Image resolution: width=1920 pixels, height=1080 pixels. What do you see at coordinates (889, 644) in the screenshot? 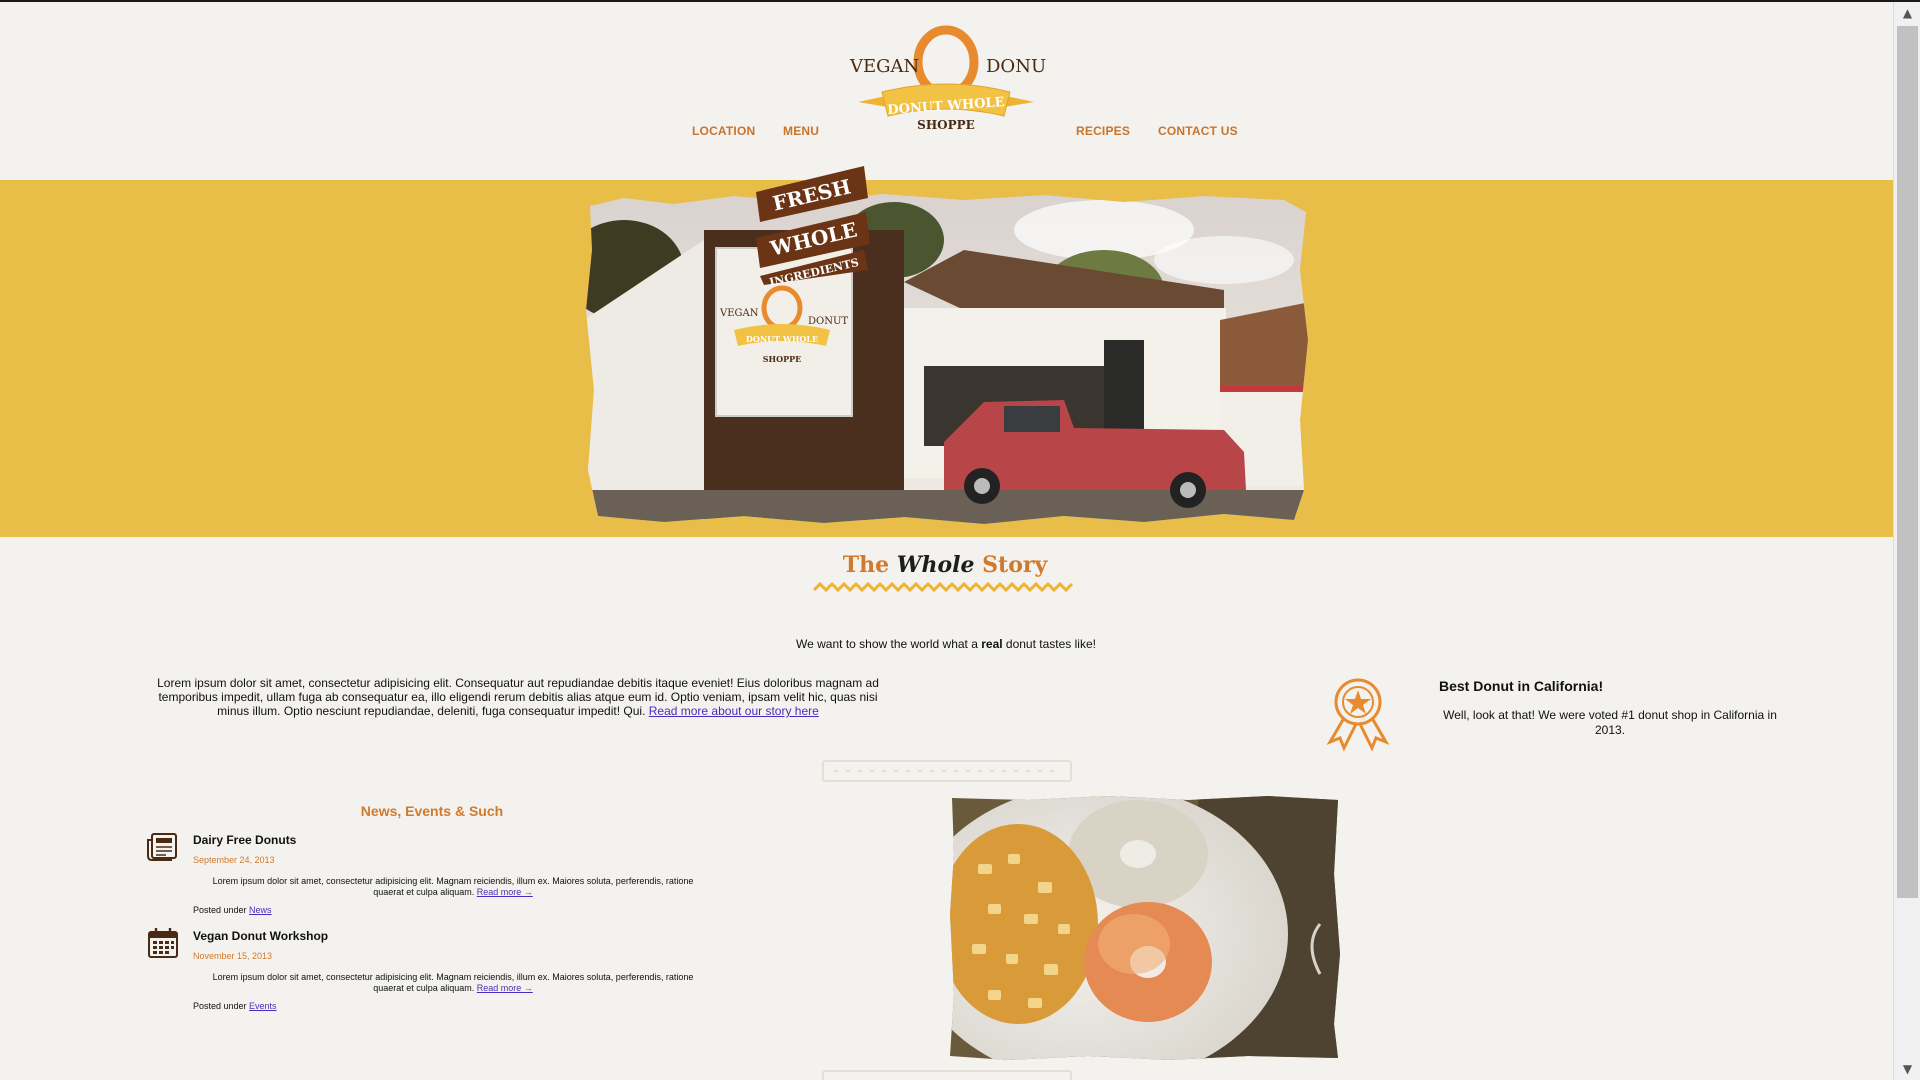
I see `tagline-pre: We want to show the world what a` at bounding box center [889, 644].